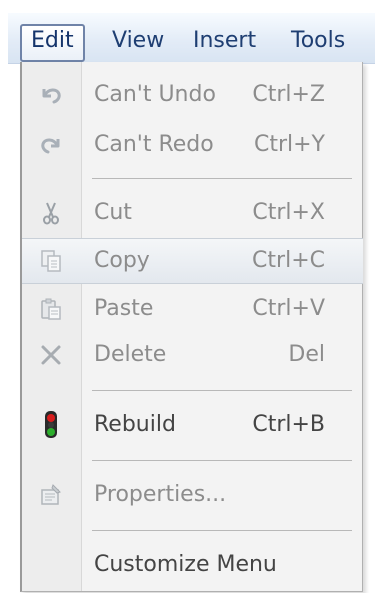 The width and height of the screenshot is (375, 593). What do you see at coordinates (51, 145) in the screenshot?
I see `redo-icon` at bounding box center [51, 145].